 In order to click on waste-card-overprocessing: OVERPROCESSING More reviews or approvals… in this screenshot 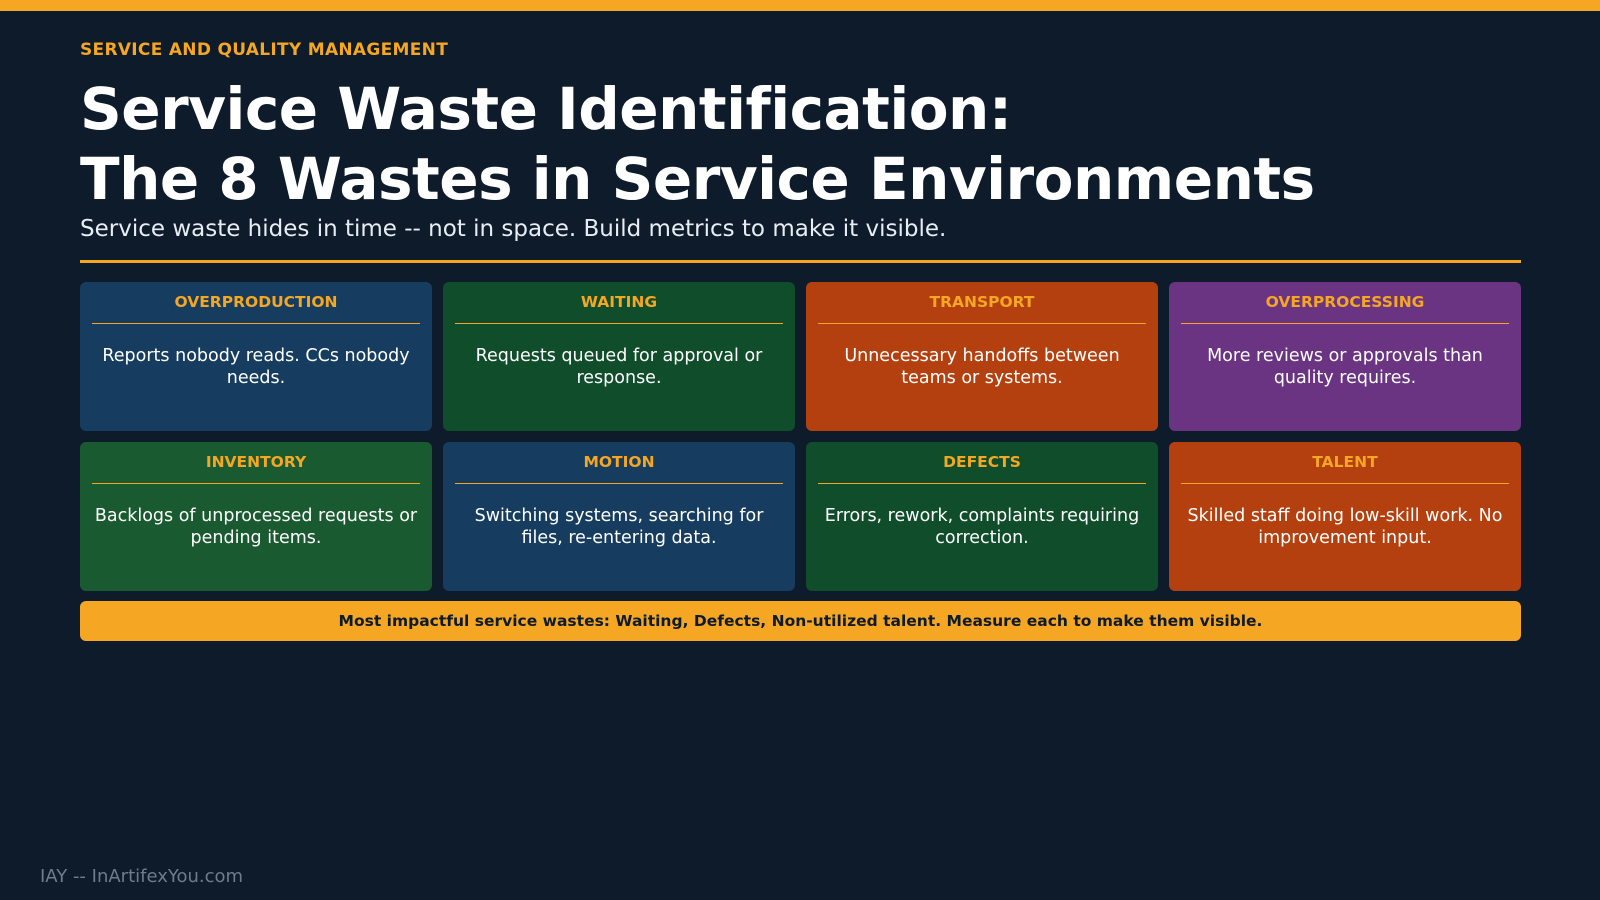, I will do `click(1345, 356)`.